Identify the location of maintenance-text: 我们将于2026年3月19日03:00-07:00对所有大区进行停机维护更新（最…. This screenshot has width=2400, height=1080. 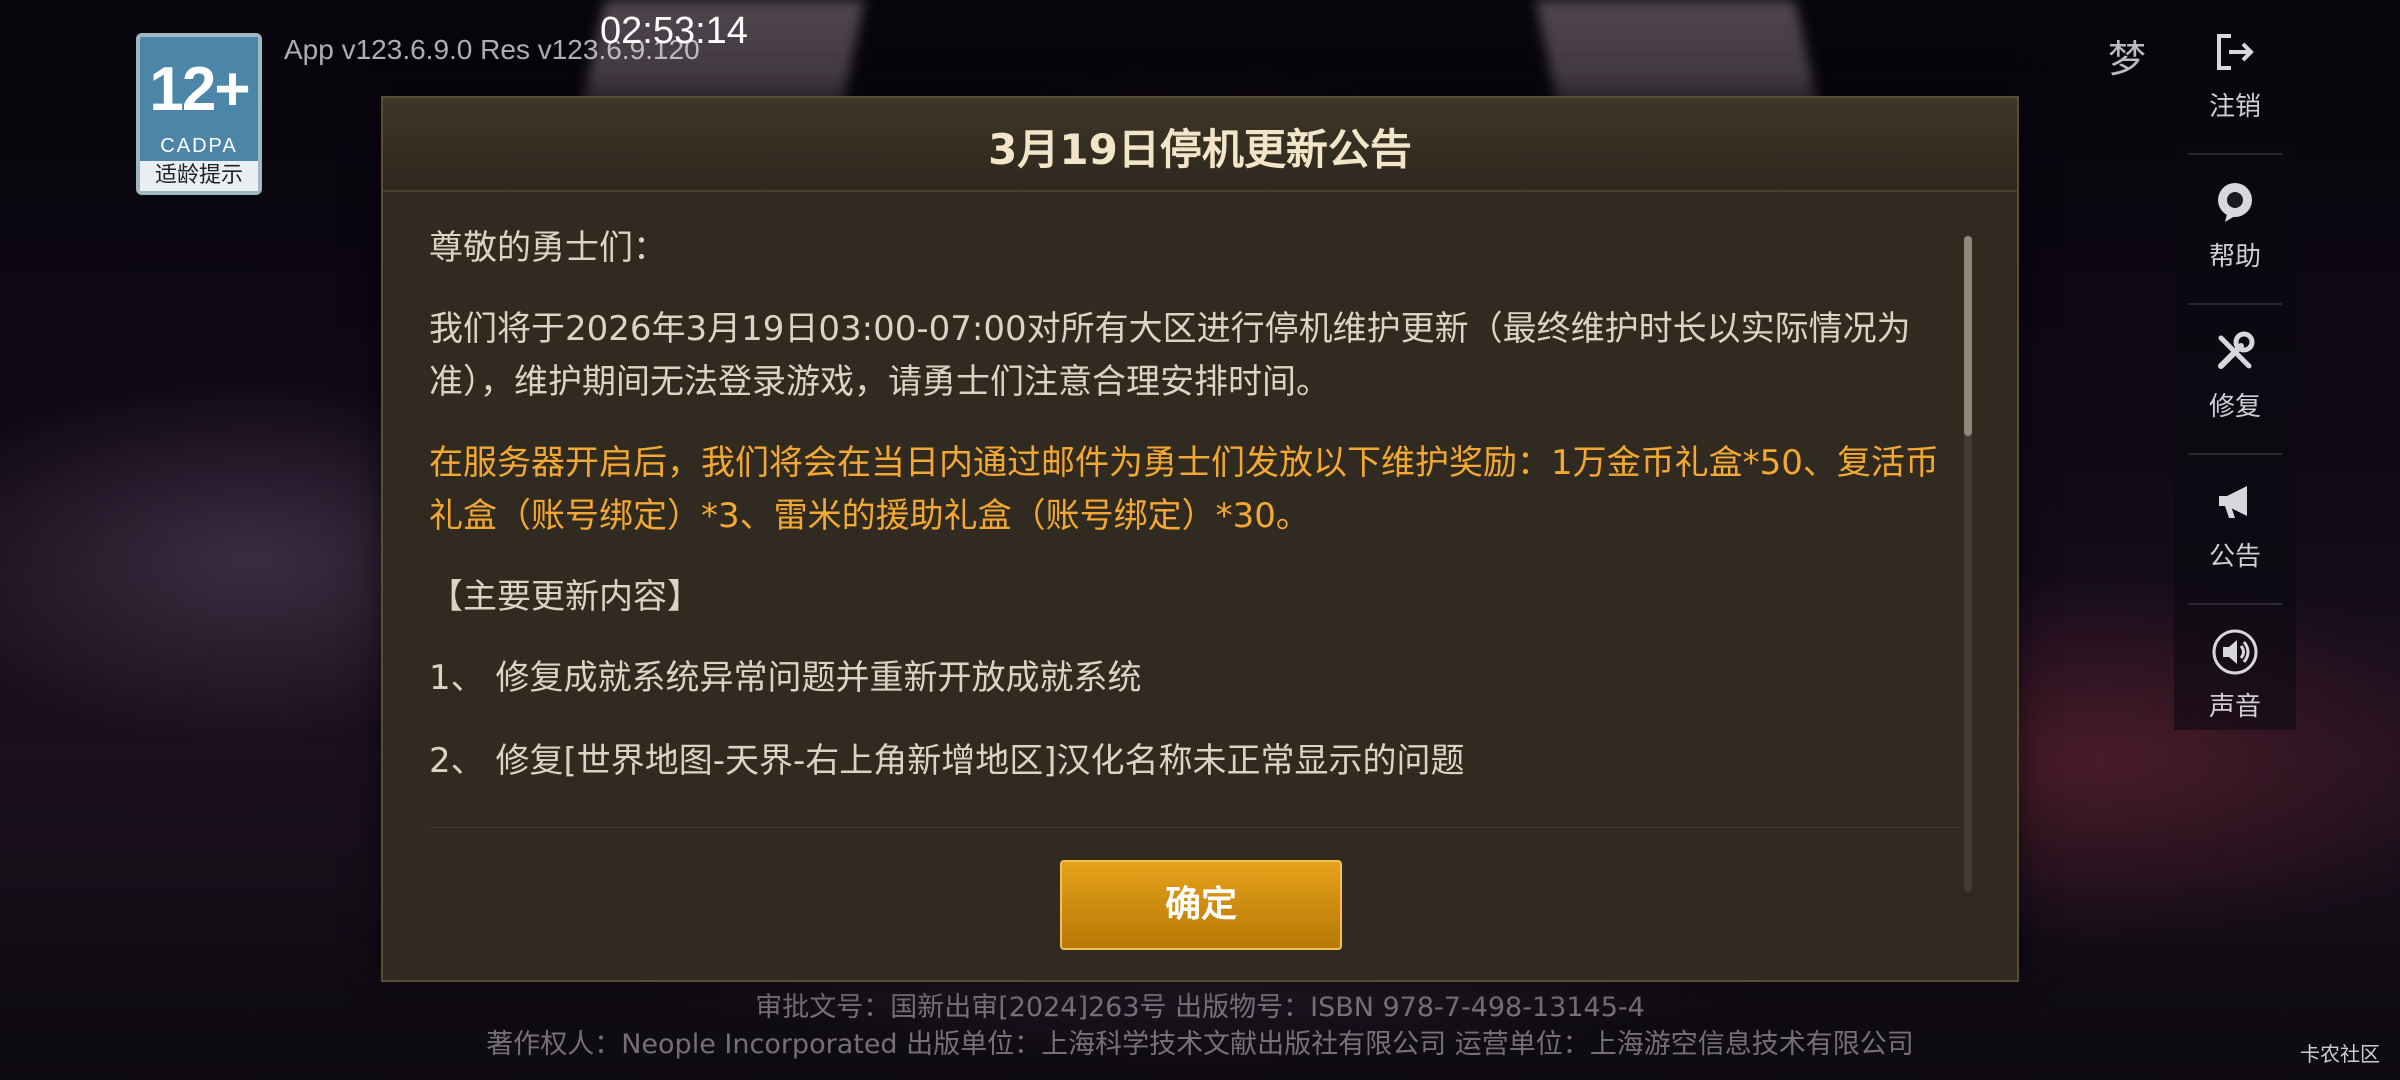
(1170, 355).